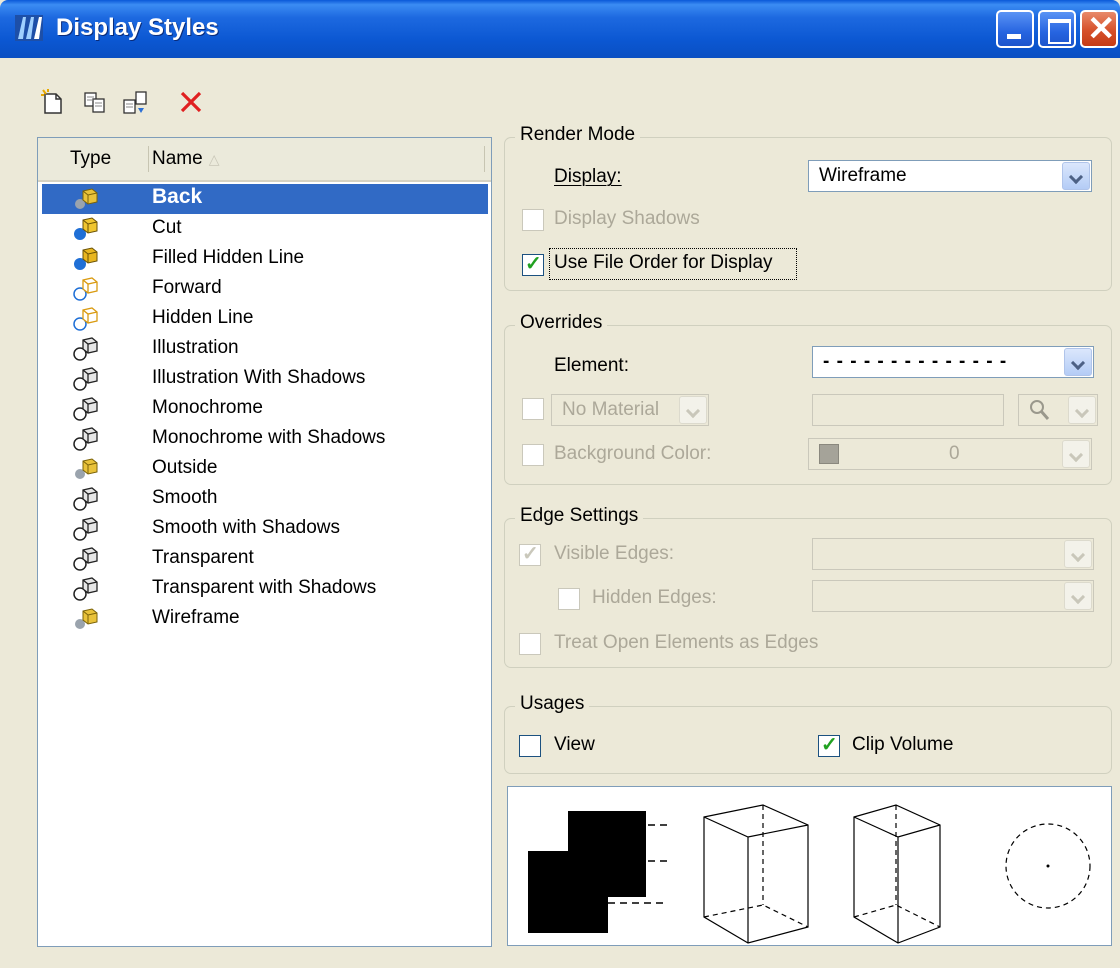  What do you see at coordinates (630, 410) in the screenshot?
I see `material-dropdown: No Material` at bounding box center [630, 410].